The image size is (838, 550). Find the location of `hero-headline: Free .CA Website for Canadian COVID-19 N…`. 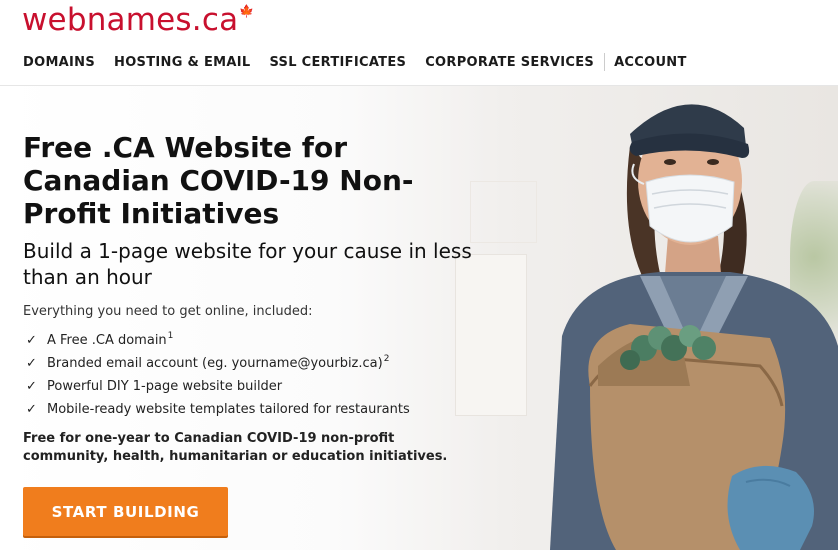

hero-headline: Free .CA Website for Canadian COVID-19 N… is located at coordinates (218, 180).